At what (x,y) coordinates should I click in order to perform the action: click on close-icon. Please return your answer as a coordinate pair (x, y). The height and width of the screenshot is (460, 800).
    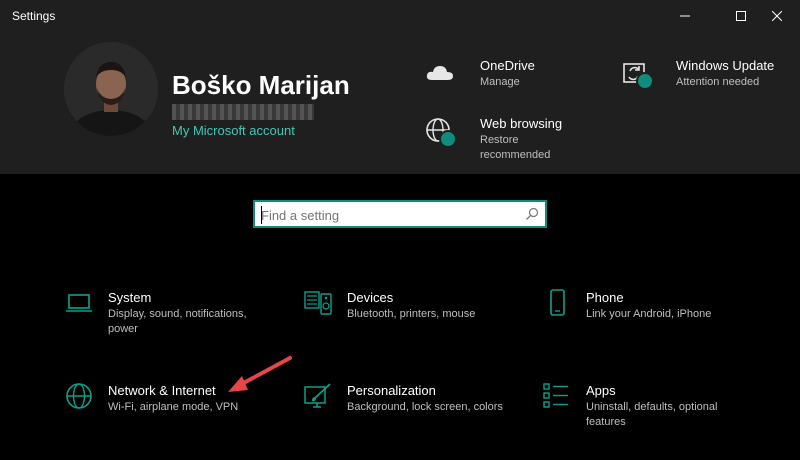
    Looking at the image, I should click on (777, 16).